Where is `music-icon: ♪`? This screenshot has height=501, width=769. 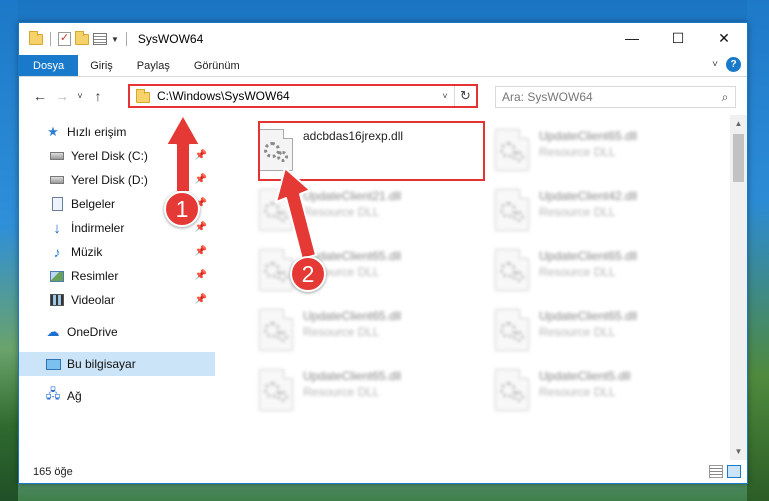
music-icon: ♪ is located at coordinates (57, 252).